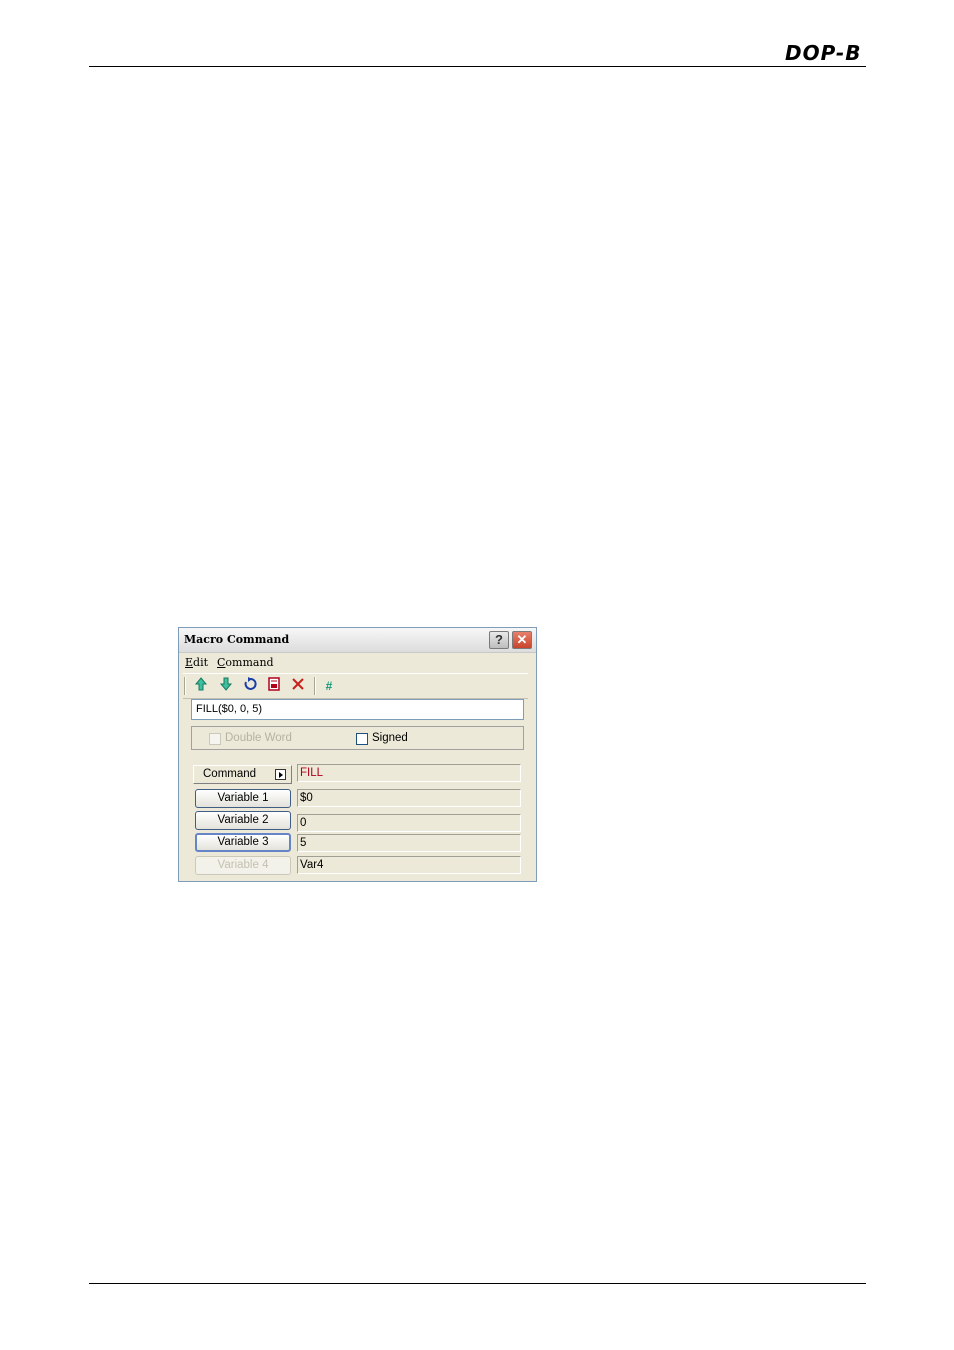  Describe the element at coordinates (298, 686) in the screenshot. I see `delete-icon` at that location.